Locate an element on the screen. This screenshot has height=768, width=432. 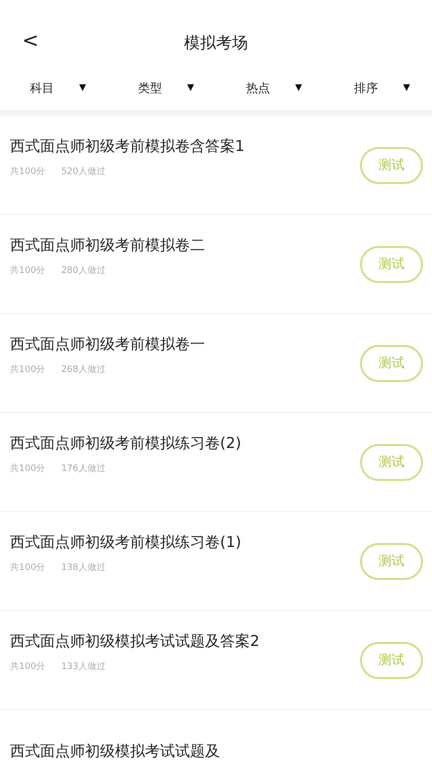
filter-dropdown: 科目 ▼ is located at coordinates (54, 88).